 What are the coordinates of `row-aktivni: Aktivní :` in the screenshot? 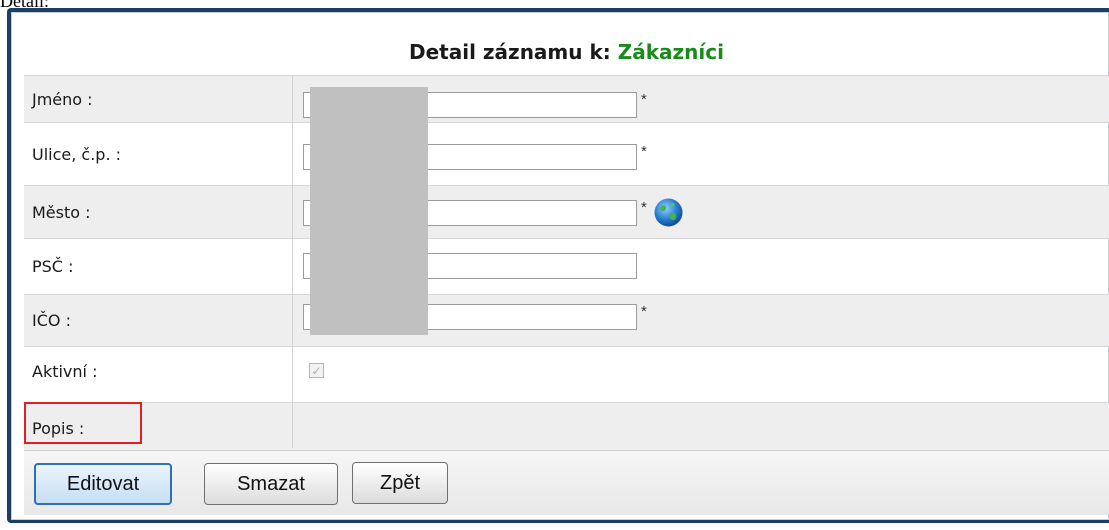 It's located at (566, 374).